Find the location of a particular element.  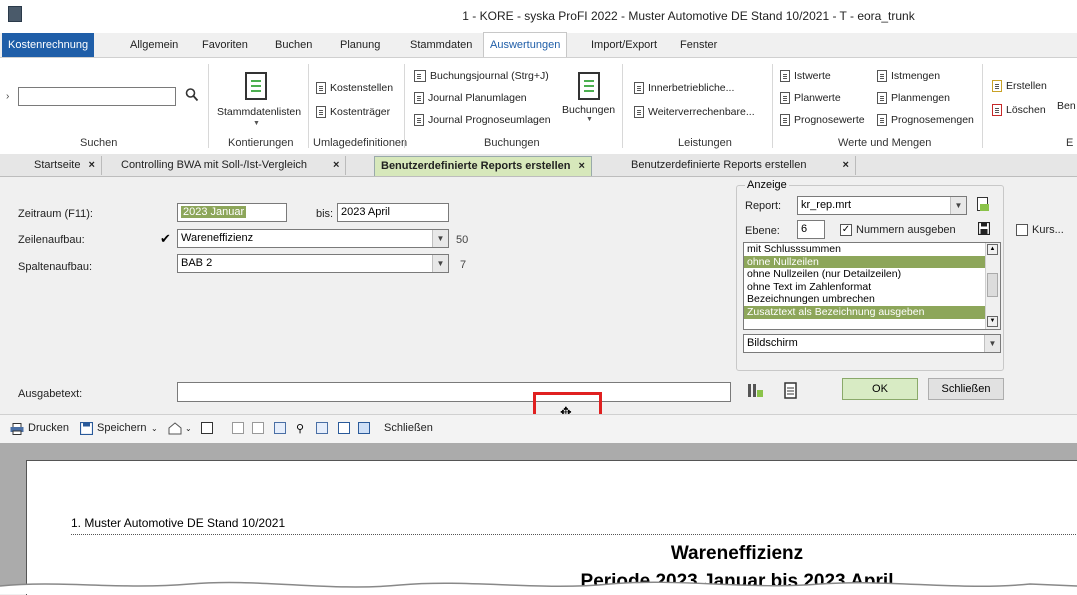

export-icon is located at coordinates (175, 428).